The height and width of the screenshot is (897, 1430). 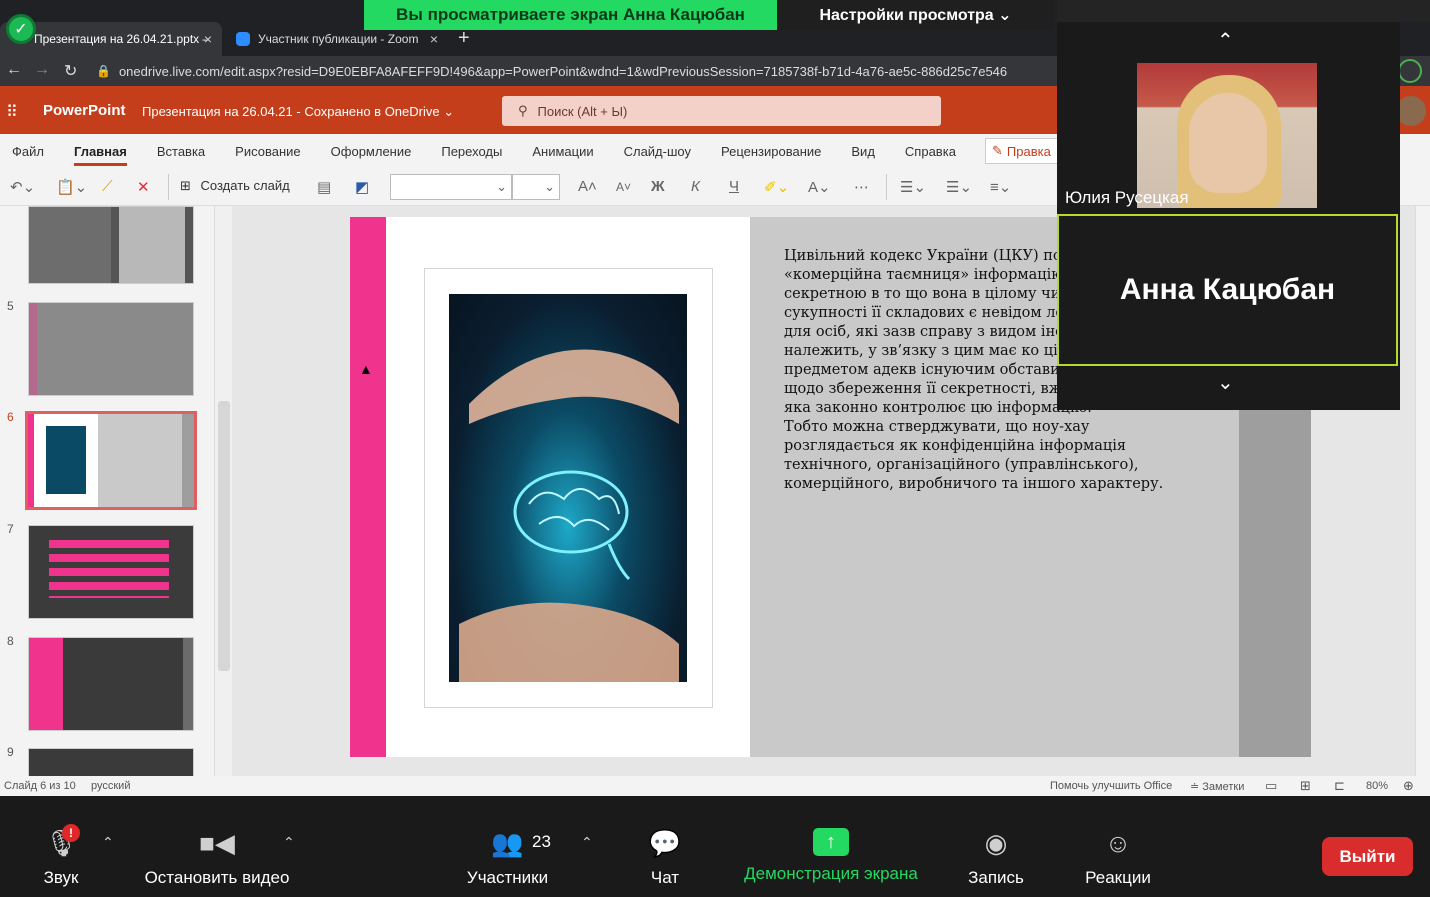 I want to click on italic-button: К, so click(x=695, y=186).